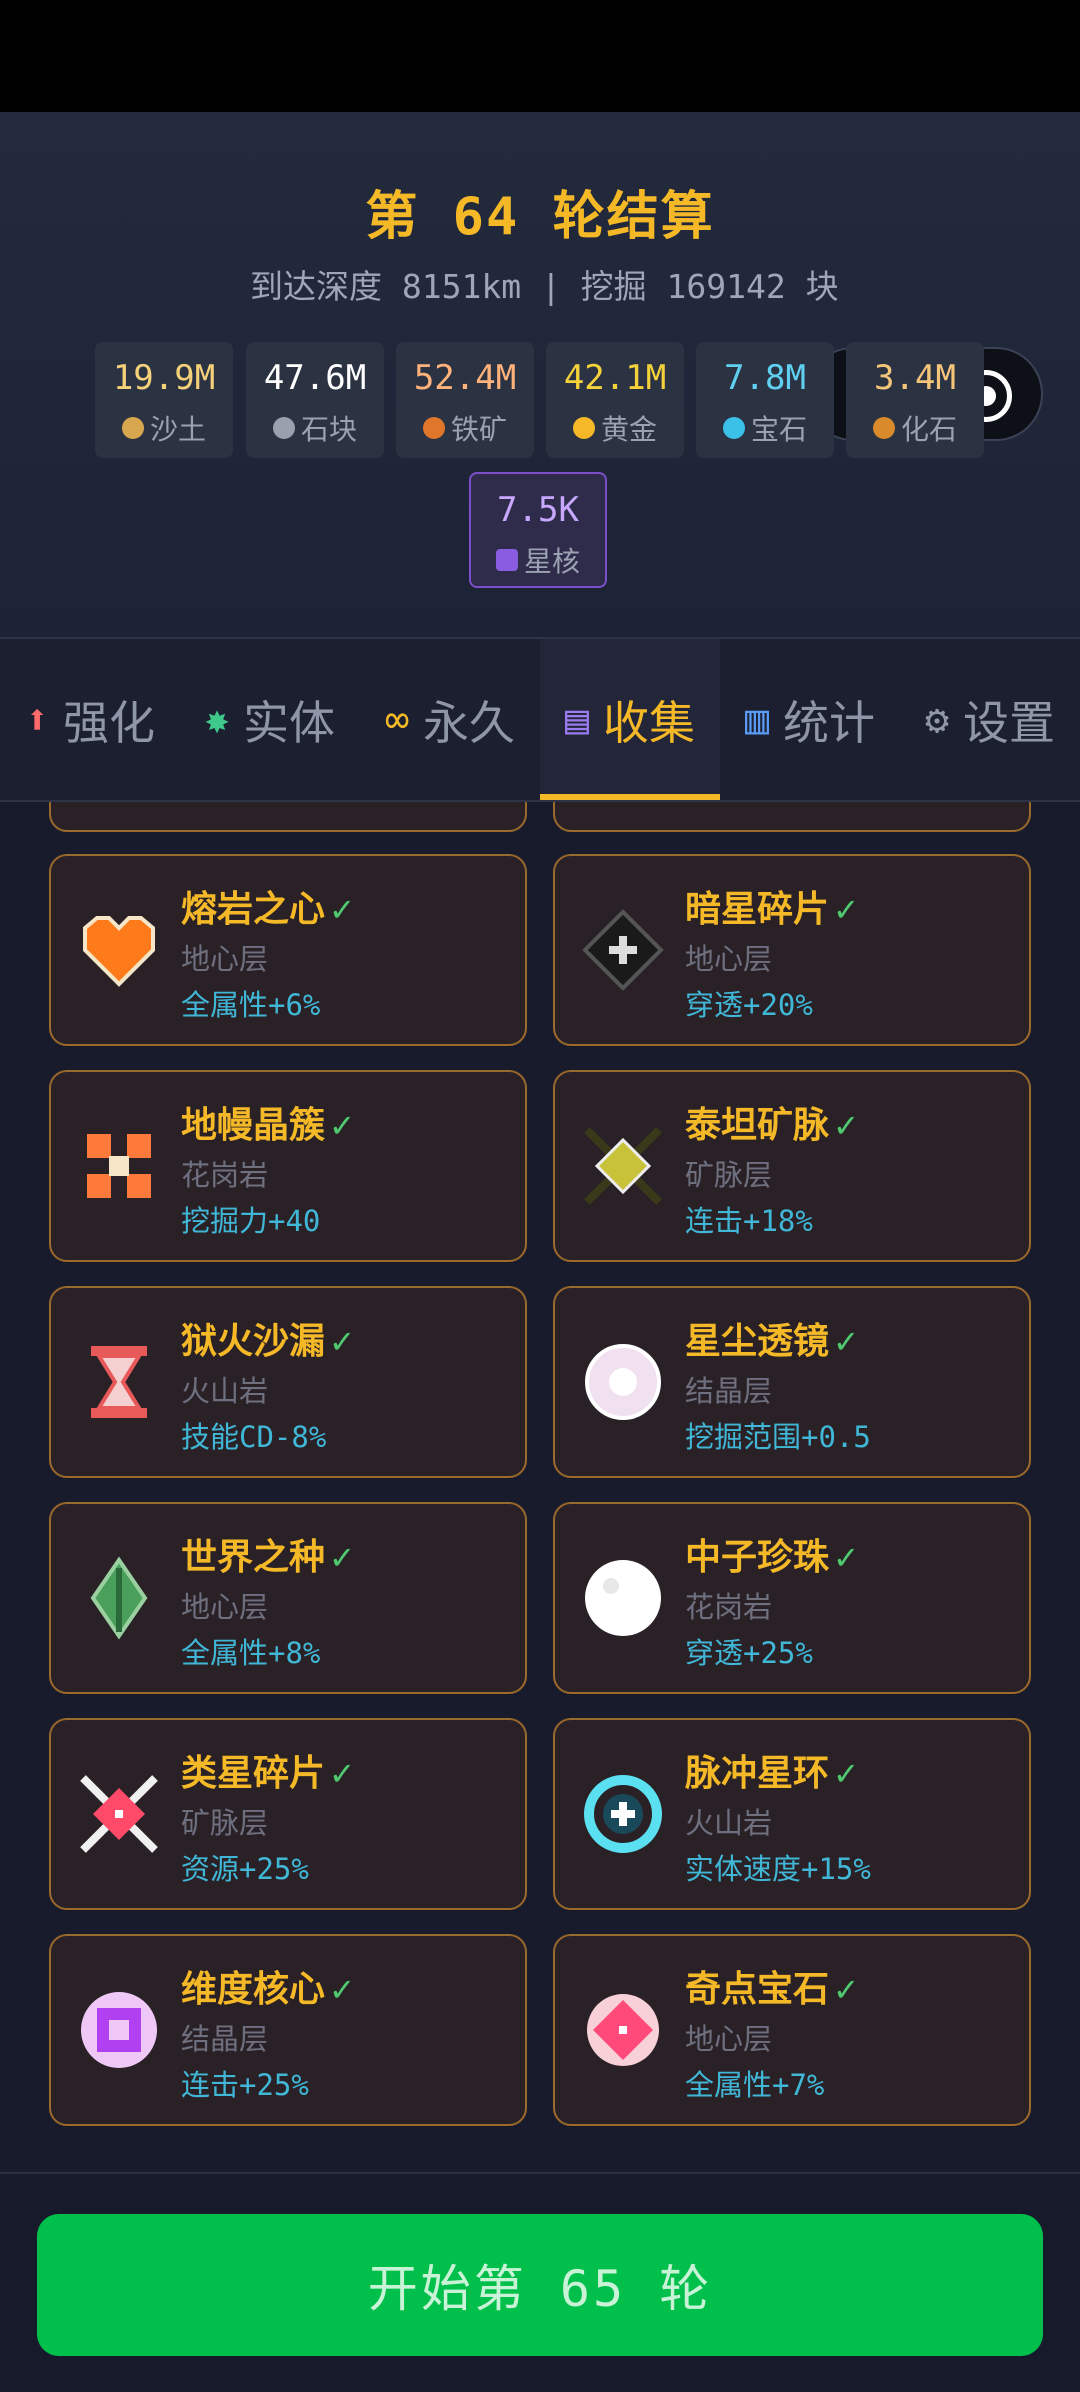 This screenshot has height=2392, width=1080. What do you see at coordinates (577, 719) in the screenshot?
I see `book-icon: ▤` at bounding box center [577, 719].